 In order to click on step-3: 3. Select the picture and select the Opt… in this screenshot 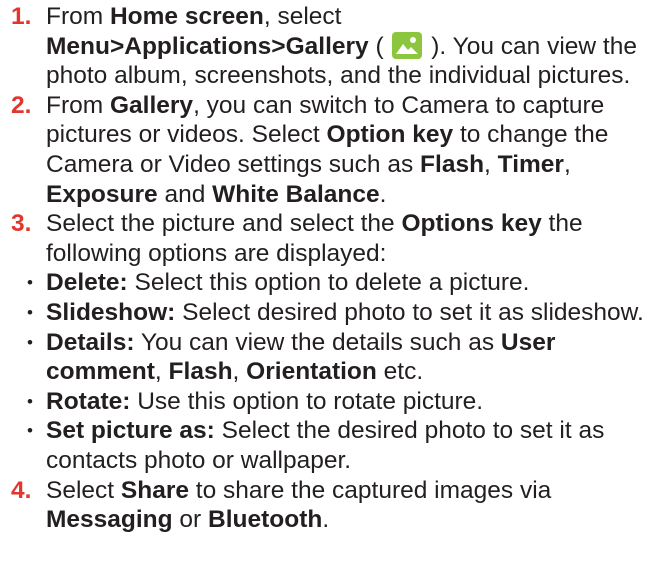, I will do `click(297, 238)`.